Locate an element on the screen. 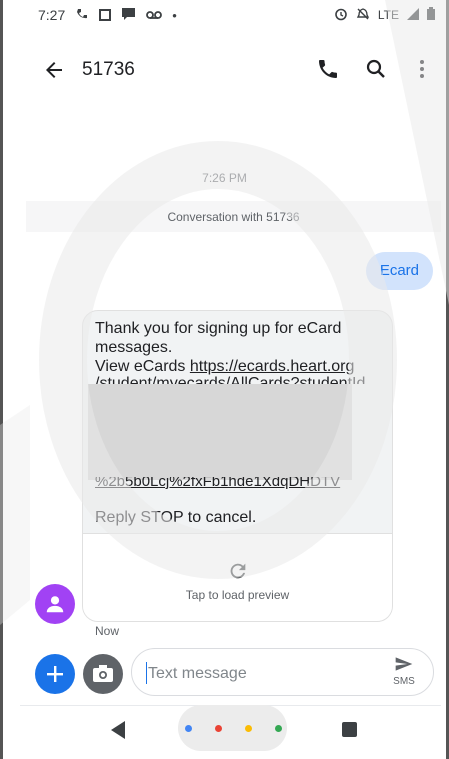  send-button: SMS is located at coordinates (404, 671).